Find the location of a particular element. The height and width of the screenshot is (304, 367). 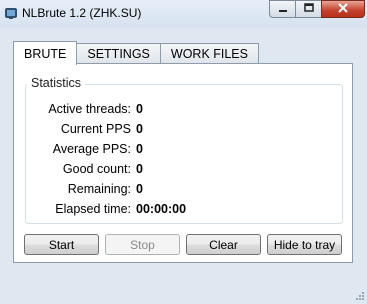

stat-label: Active threads: is located at coordinates (89, 109).